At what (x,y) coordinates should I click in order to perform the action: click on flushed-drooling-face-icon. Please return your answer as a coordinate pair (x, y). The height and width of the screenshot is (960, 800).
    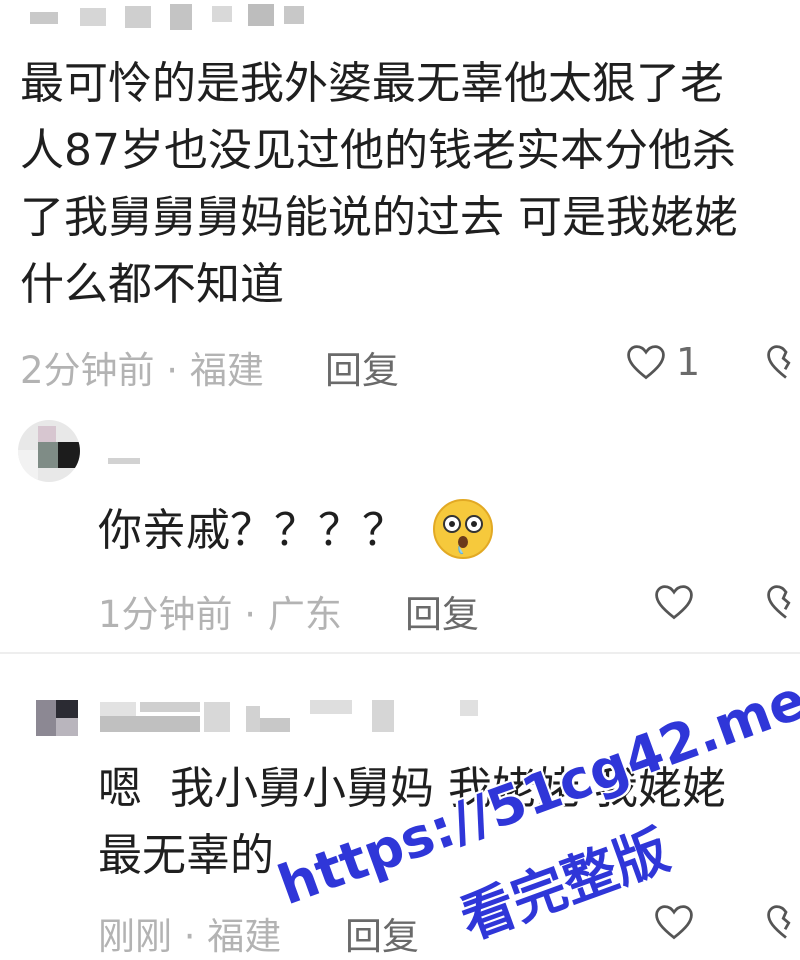
    Looking at the image, I should click on (463, 529).